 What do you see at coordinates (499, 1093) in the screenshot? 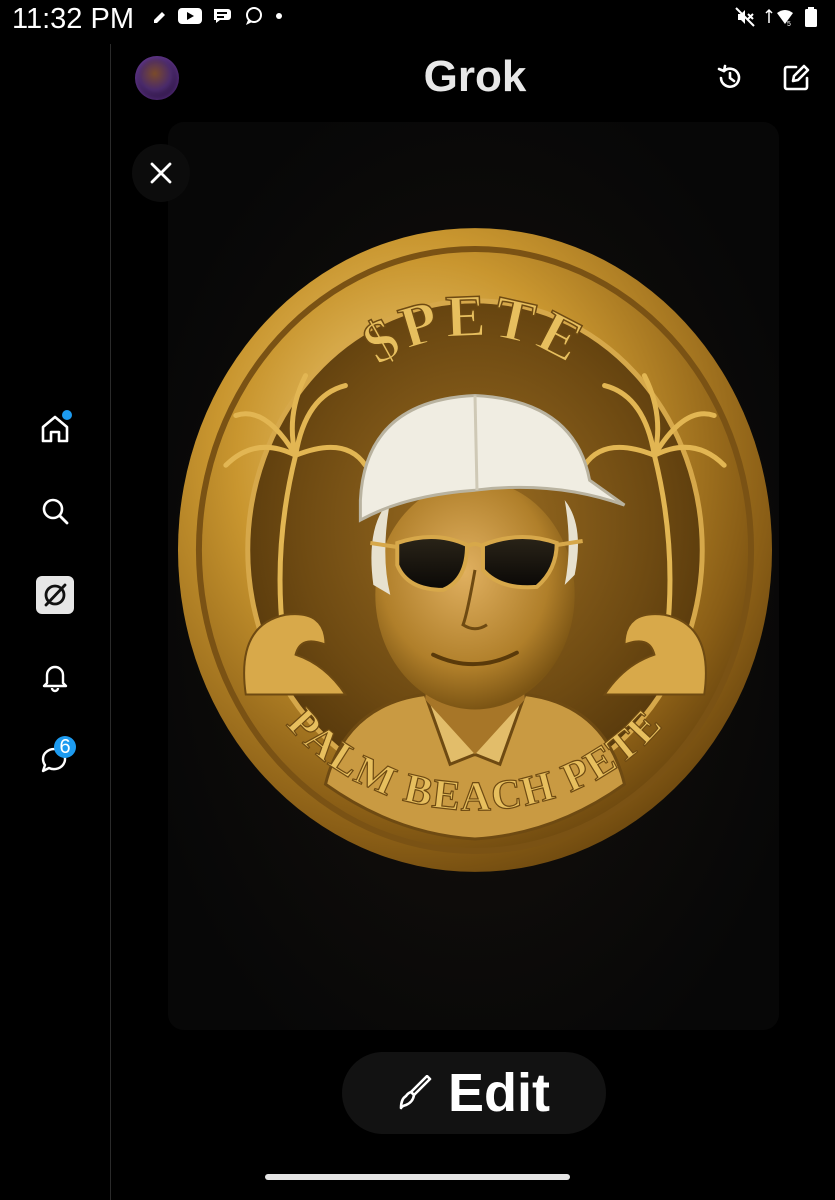
I see `edit-button-label: Edit` at bounding box center [499, 1093].